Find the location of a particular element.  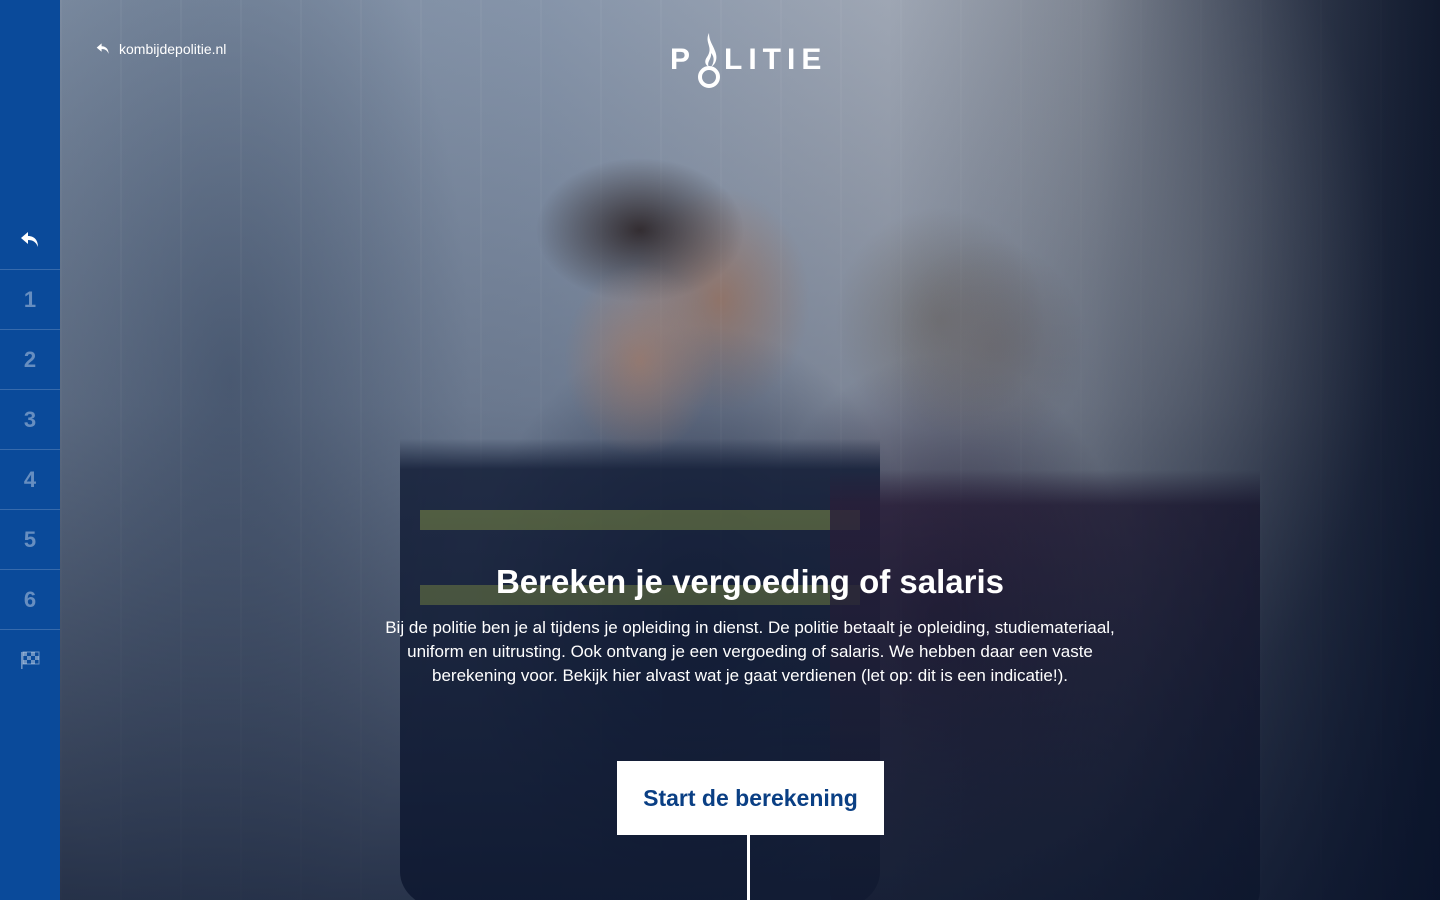

sidebar-step-3: 3 is located at coordinates (30, 420).